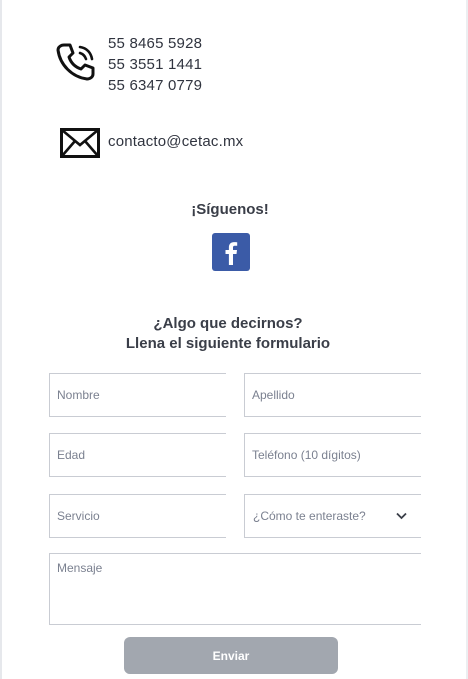  I want to click on phone-number: 55 3551 1441, so click(155, 64).